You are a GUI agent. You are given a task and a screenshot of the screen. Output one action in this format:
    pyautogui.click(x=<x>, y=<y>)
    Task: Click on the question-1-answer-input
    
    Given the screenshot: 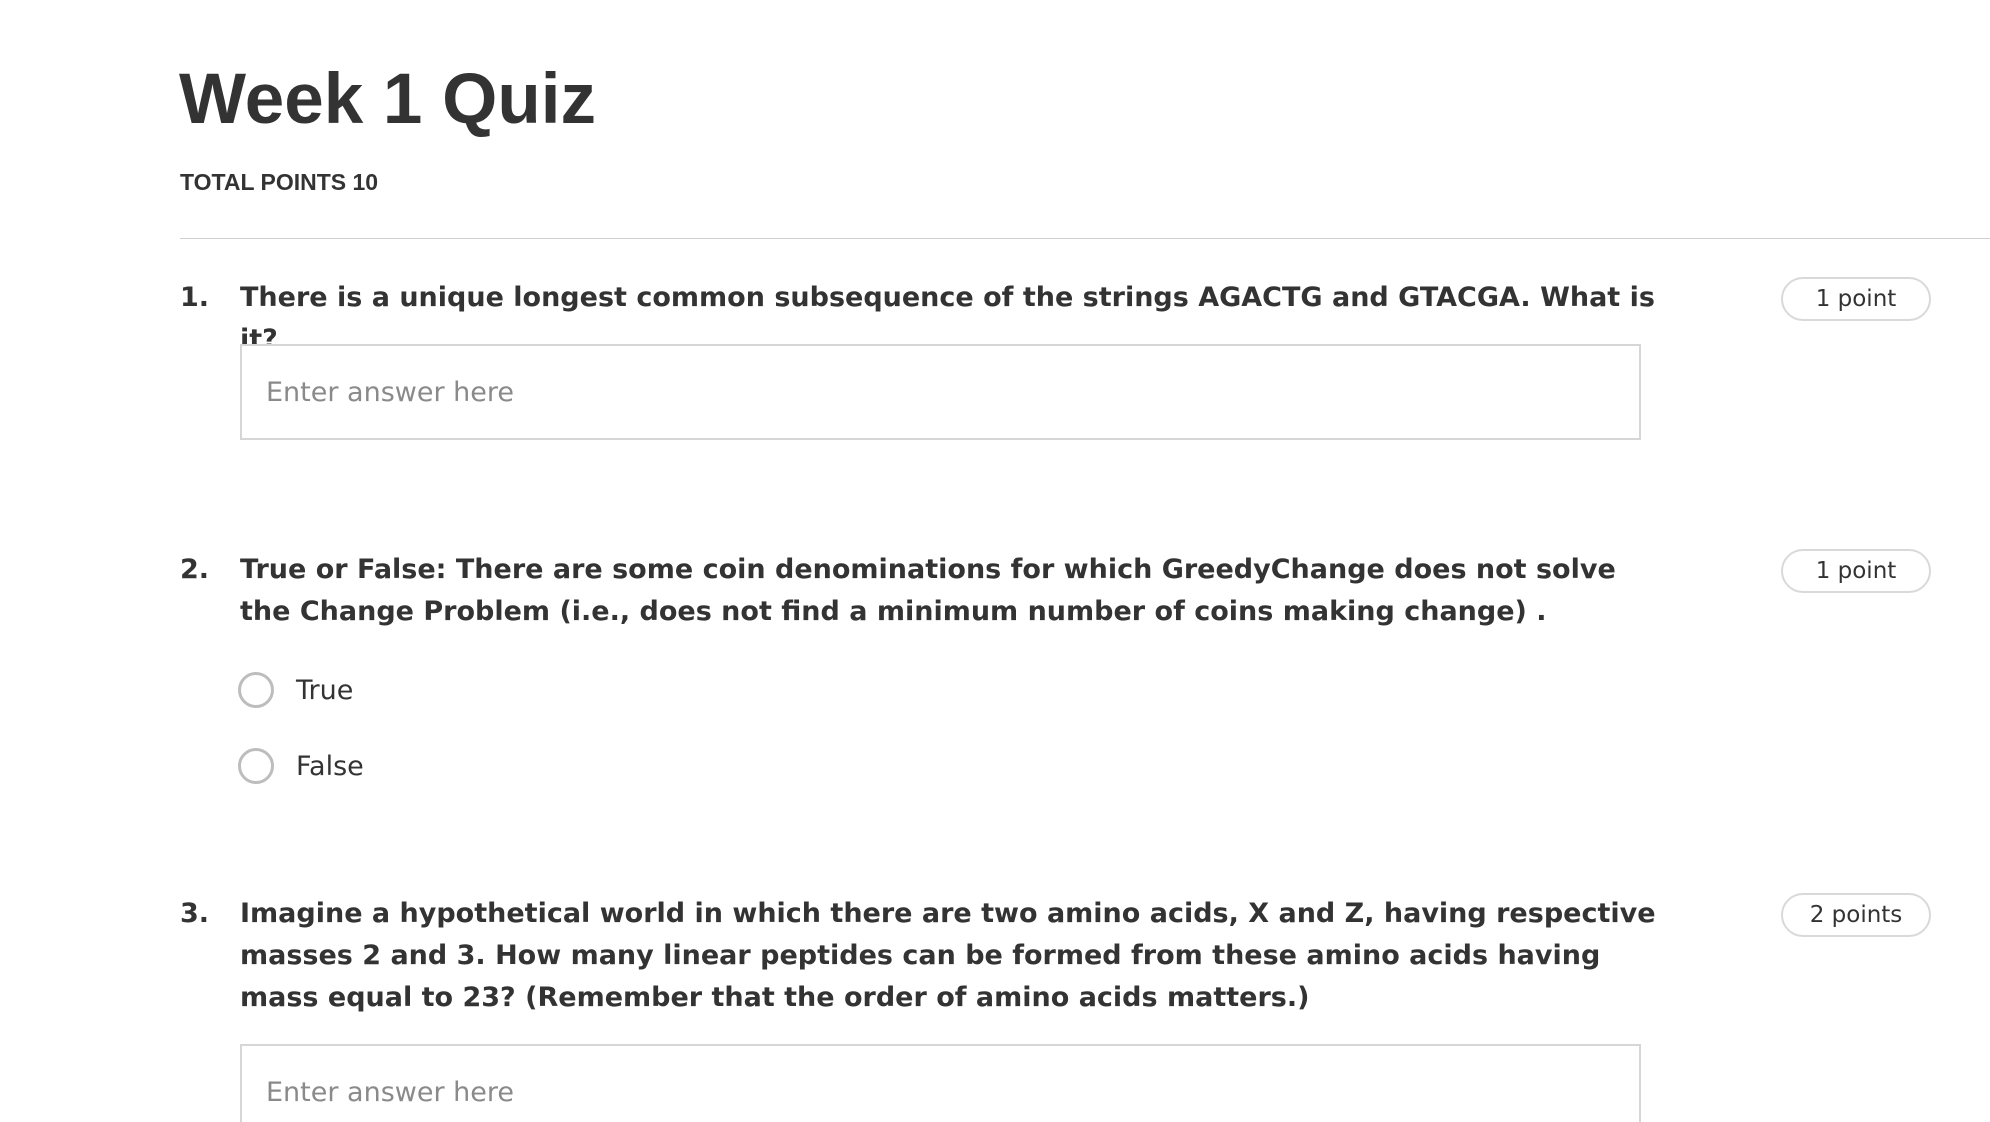 What is the action you would take?
    pyautogui.click(x=940, y=392)
    